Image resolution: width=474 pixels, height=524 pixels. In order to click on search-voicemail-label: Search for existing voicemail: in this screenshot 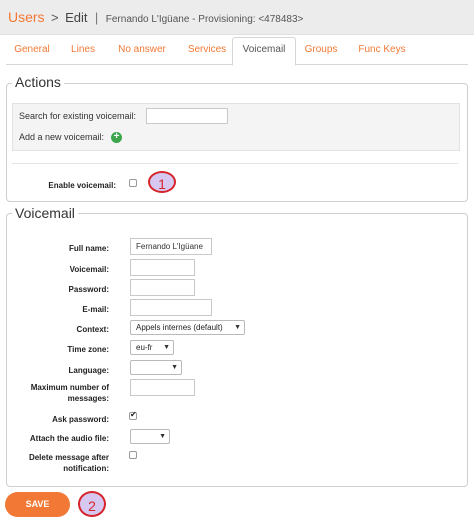, I will do `click(78, 116)`.